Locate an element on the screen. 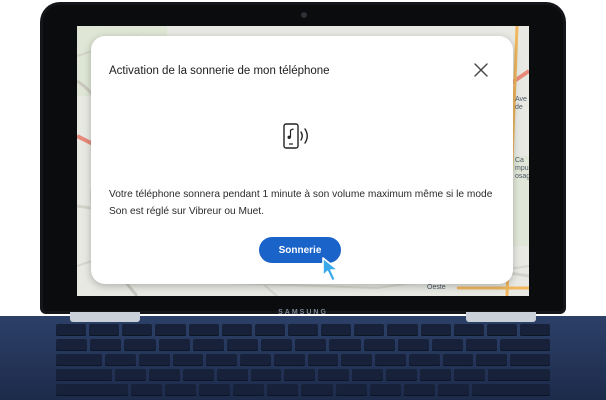  phone-ring-icon is located at coordinates (295, 136).